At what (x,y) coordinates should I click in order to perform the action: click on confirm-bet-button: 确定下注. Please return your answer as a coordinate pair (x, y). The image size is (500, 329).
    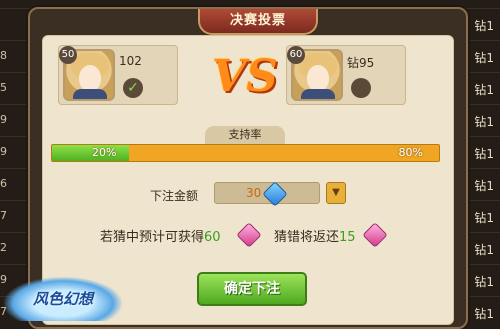
    Looking at the image, I should click on (252, 289).